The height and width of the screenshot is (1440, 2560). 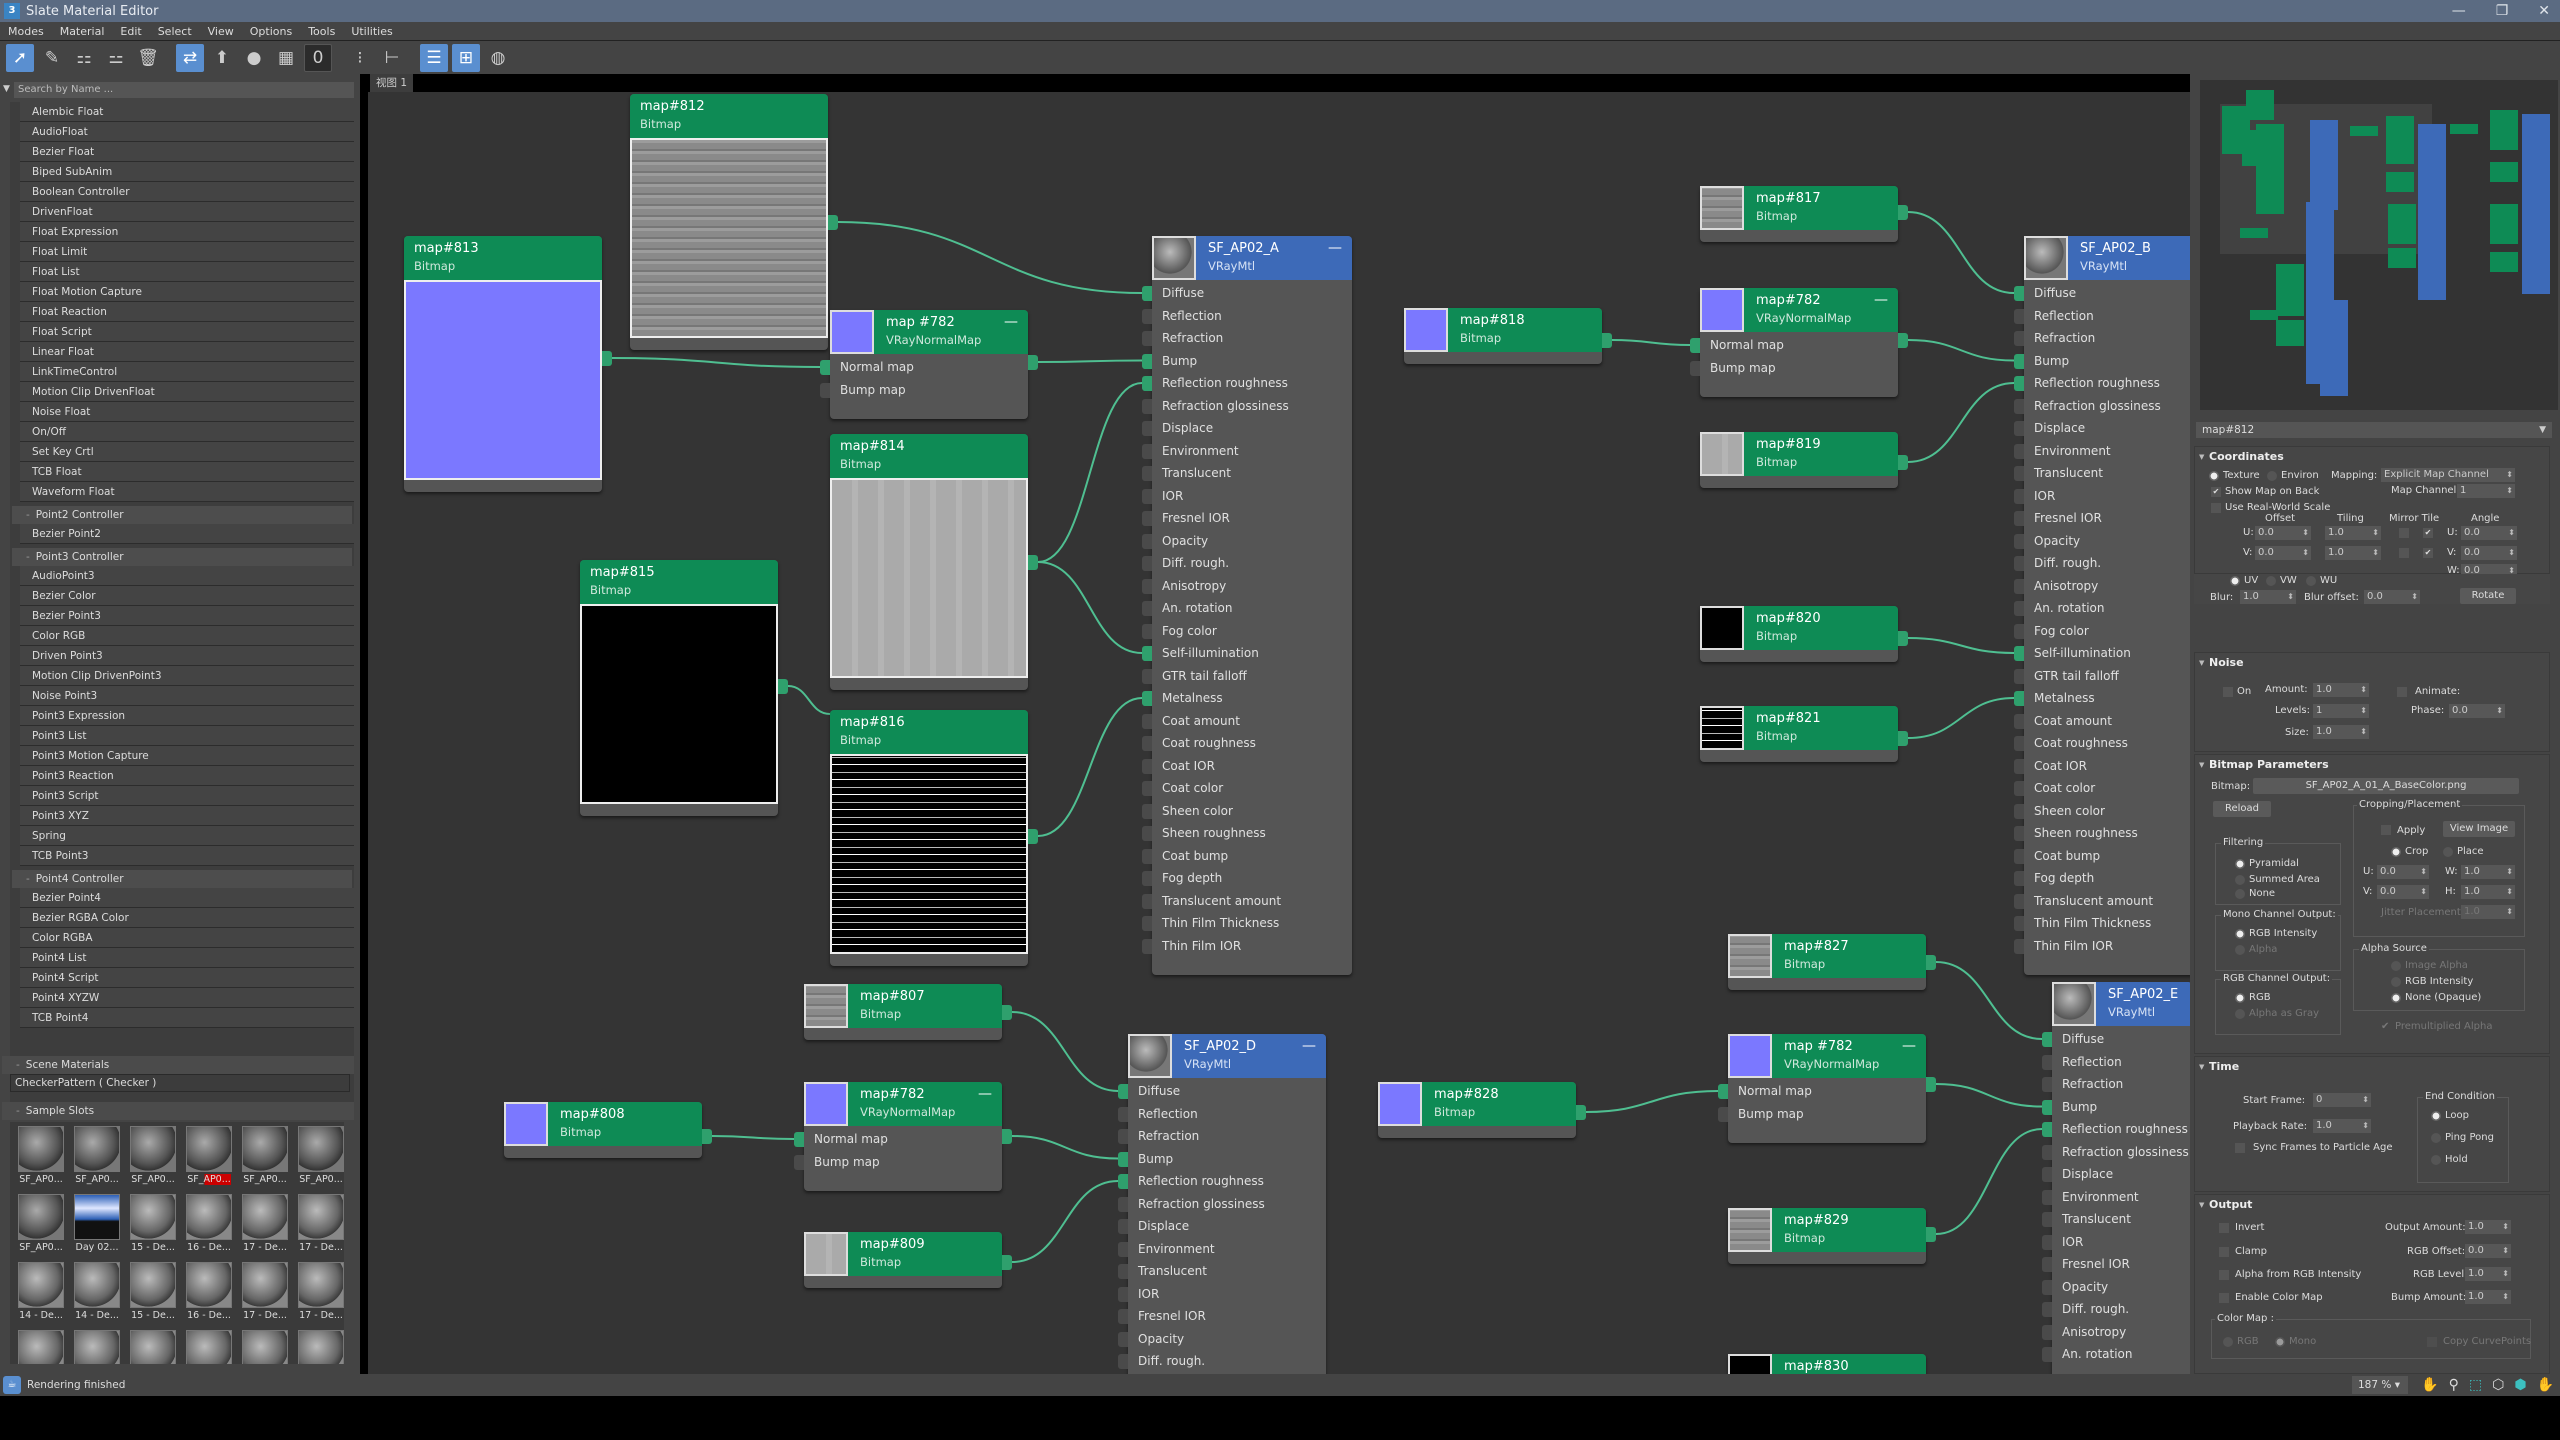 What do you see at coordinates (2396, 852) in the screenshot?
I see `crop-radio` at bounding box center [2396, 852].